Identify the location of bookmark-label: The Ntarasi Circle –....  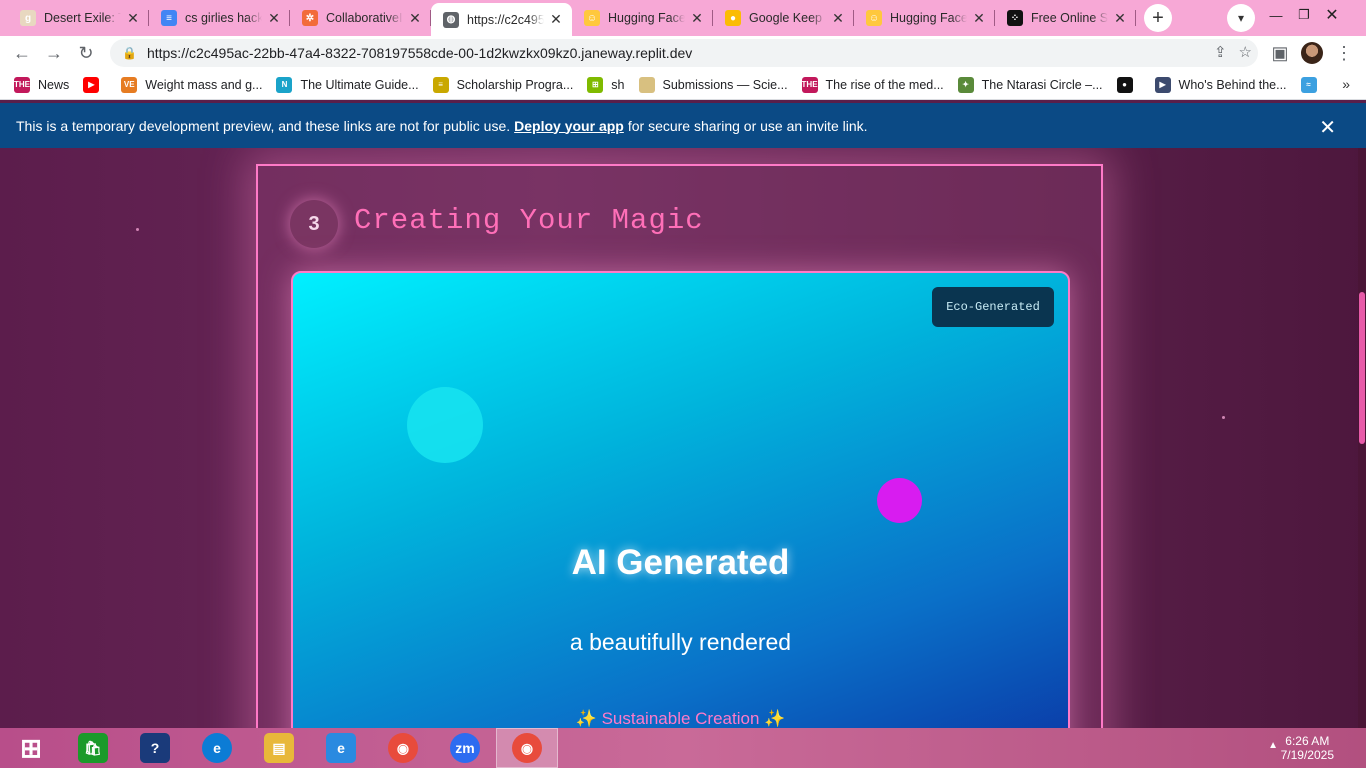
(1042, 84).